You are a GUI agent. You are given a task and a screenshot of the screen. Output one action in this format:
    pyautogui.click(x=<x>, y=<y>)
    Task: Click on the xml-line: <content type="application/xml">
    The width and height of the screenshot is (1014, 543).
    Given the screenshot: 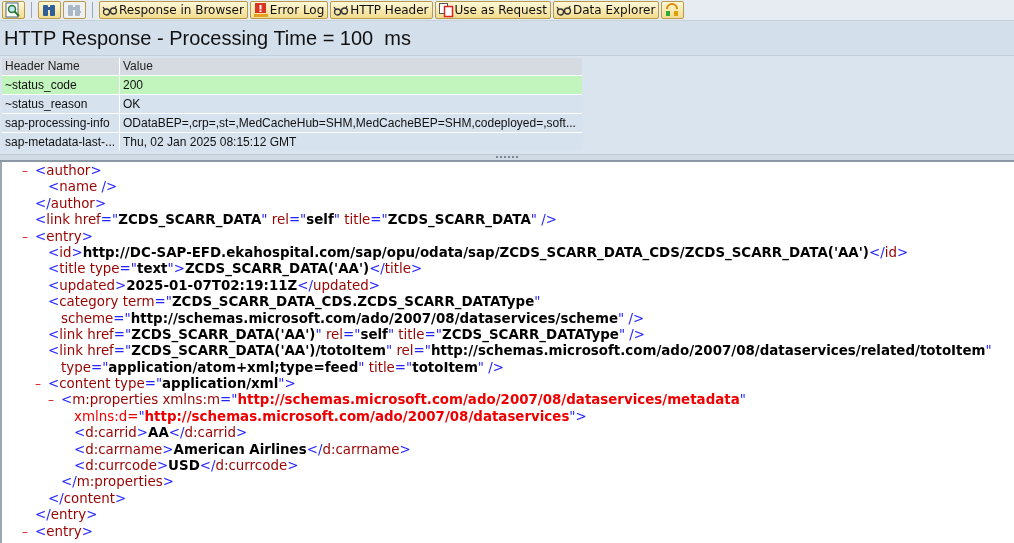 What is the action you would take?
    pyautogui.click(x=172, y=384)
    